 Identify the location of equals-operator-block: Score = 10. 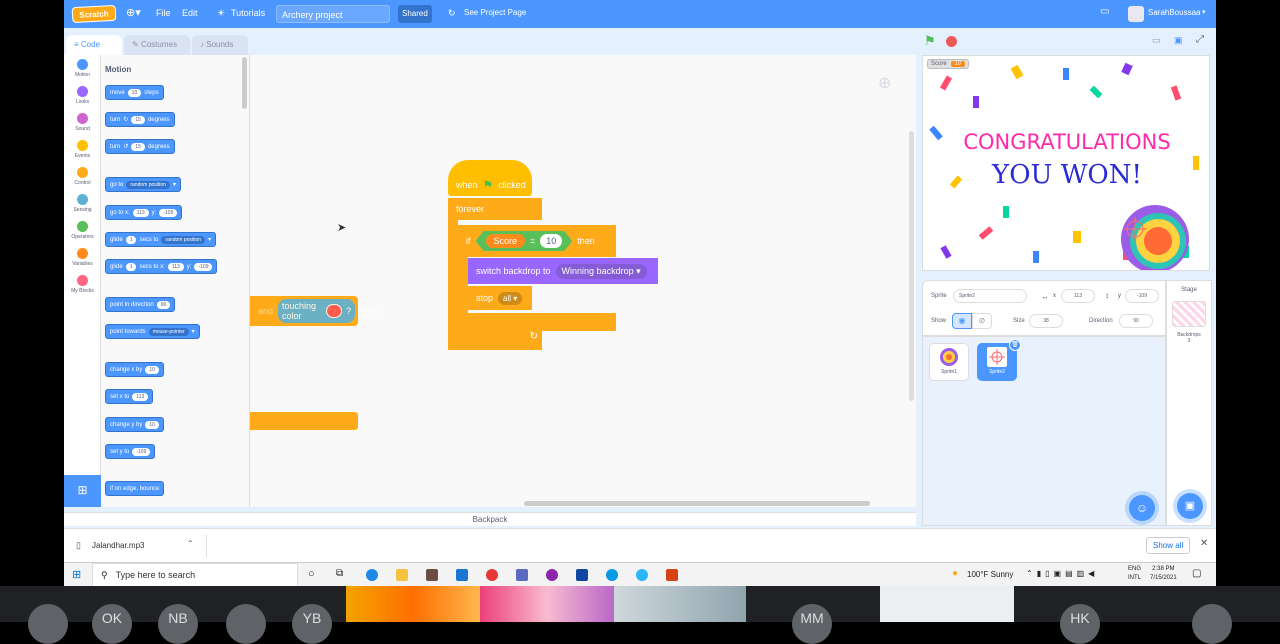
(524, 241).